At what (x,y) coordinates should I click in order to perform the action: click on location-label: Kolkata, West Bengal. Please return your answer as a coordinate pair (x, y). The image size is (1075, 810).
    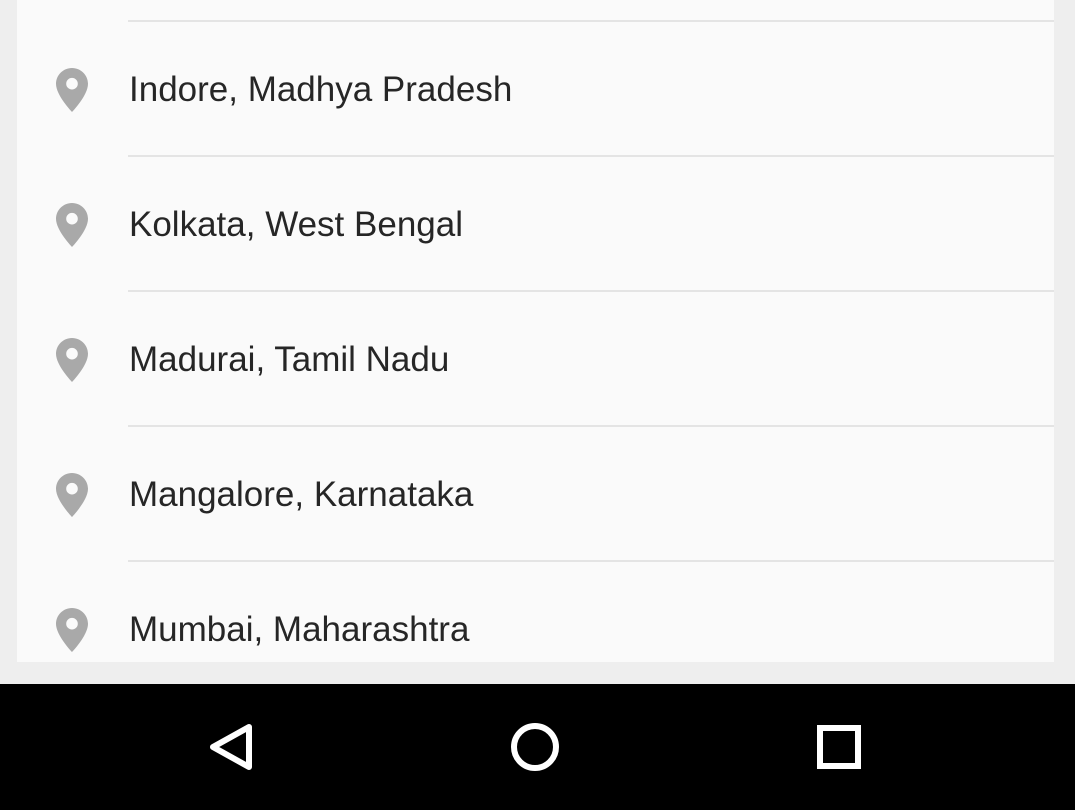
    Looking at the image, I should click on (296, 224).